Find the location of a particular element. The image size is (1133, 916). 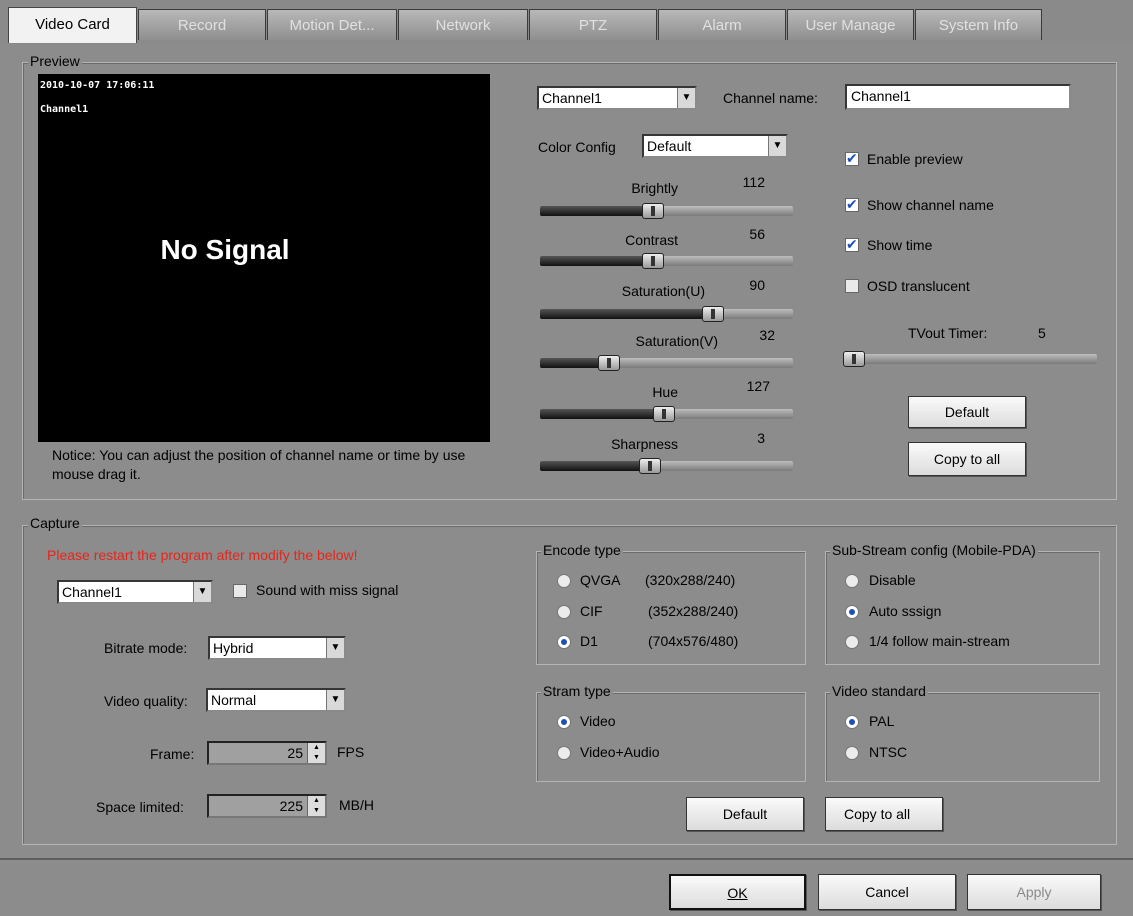

preview-copy-to-all-button: Copy to all is located at coordinates (967, 459).